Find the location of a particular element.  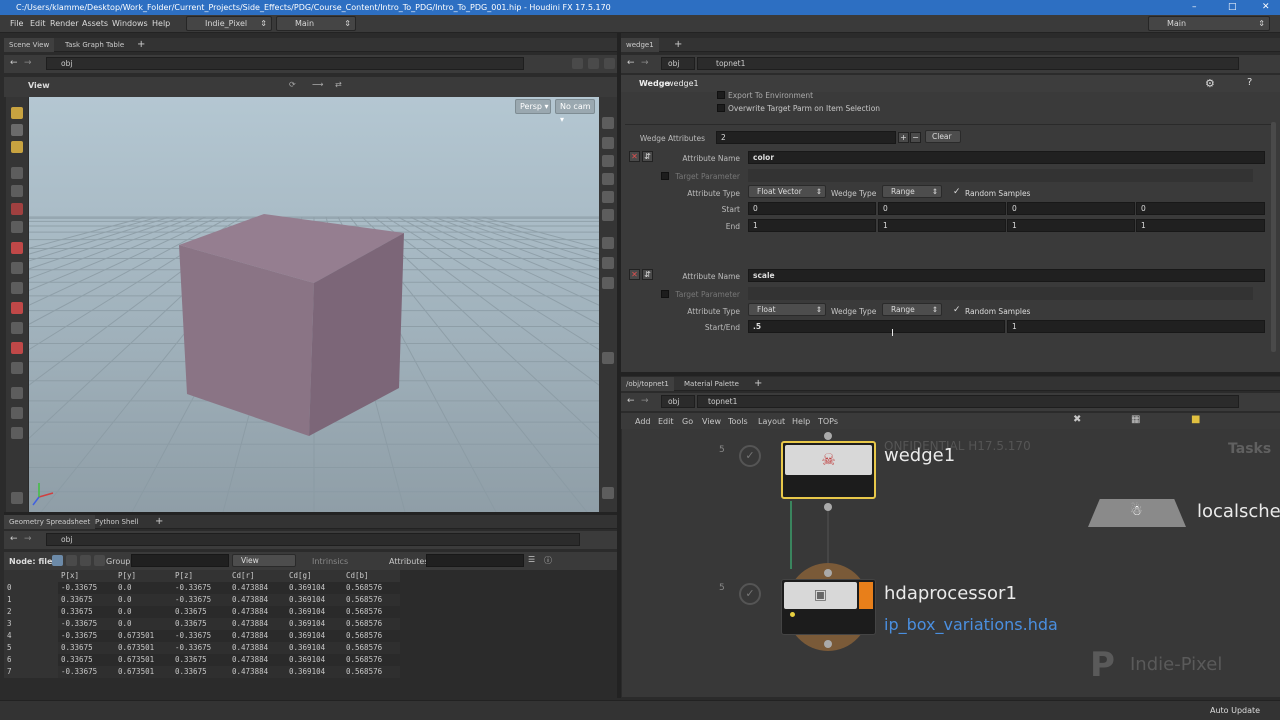

attributes-field is located at coordinates (475, 560).